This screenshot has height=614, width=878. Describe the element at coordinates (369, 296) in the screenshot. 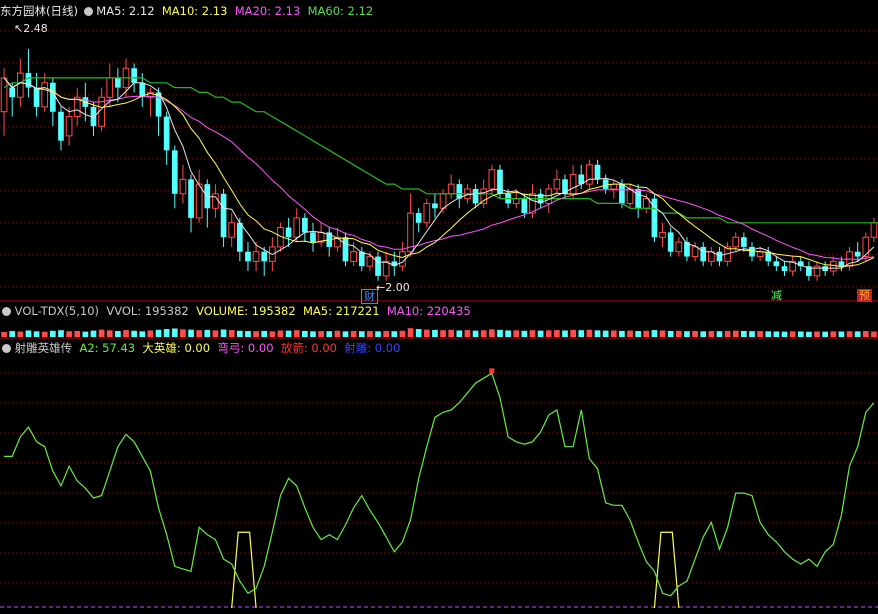

I see `marker-finance: 财` at that location.